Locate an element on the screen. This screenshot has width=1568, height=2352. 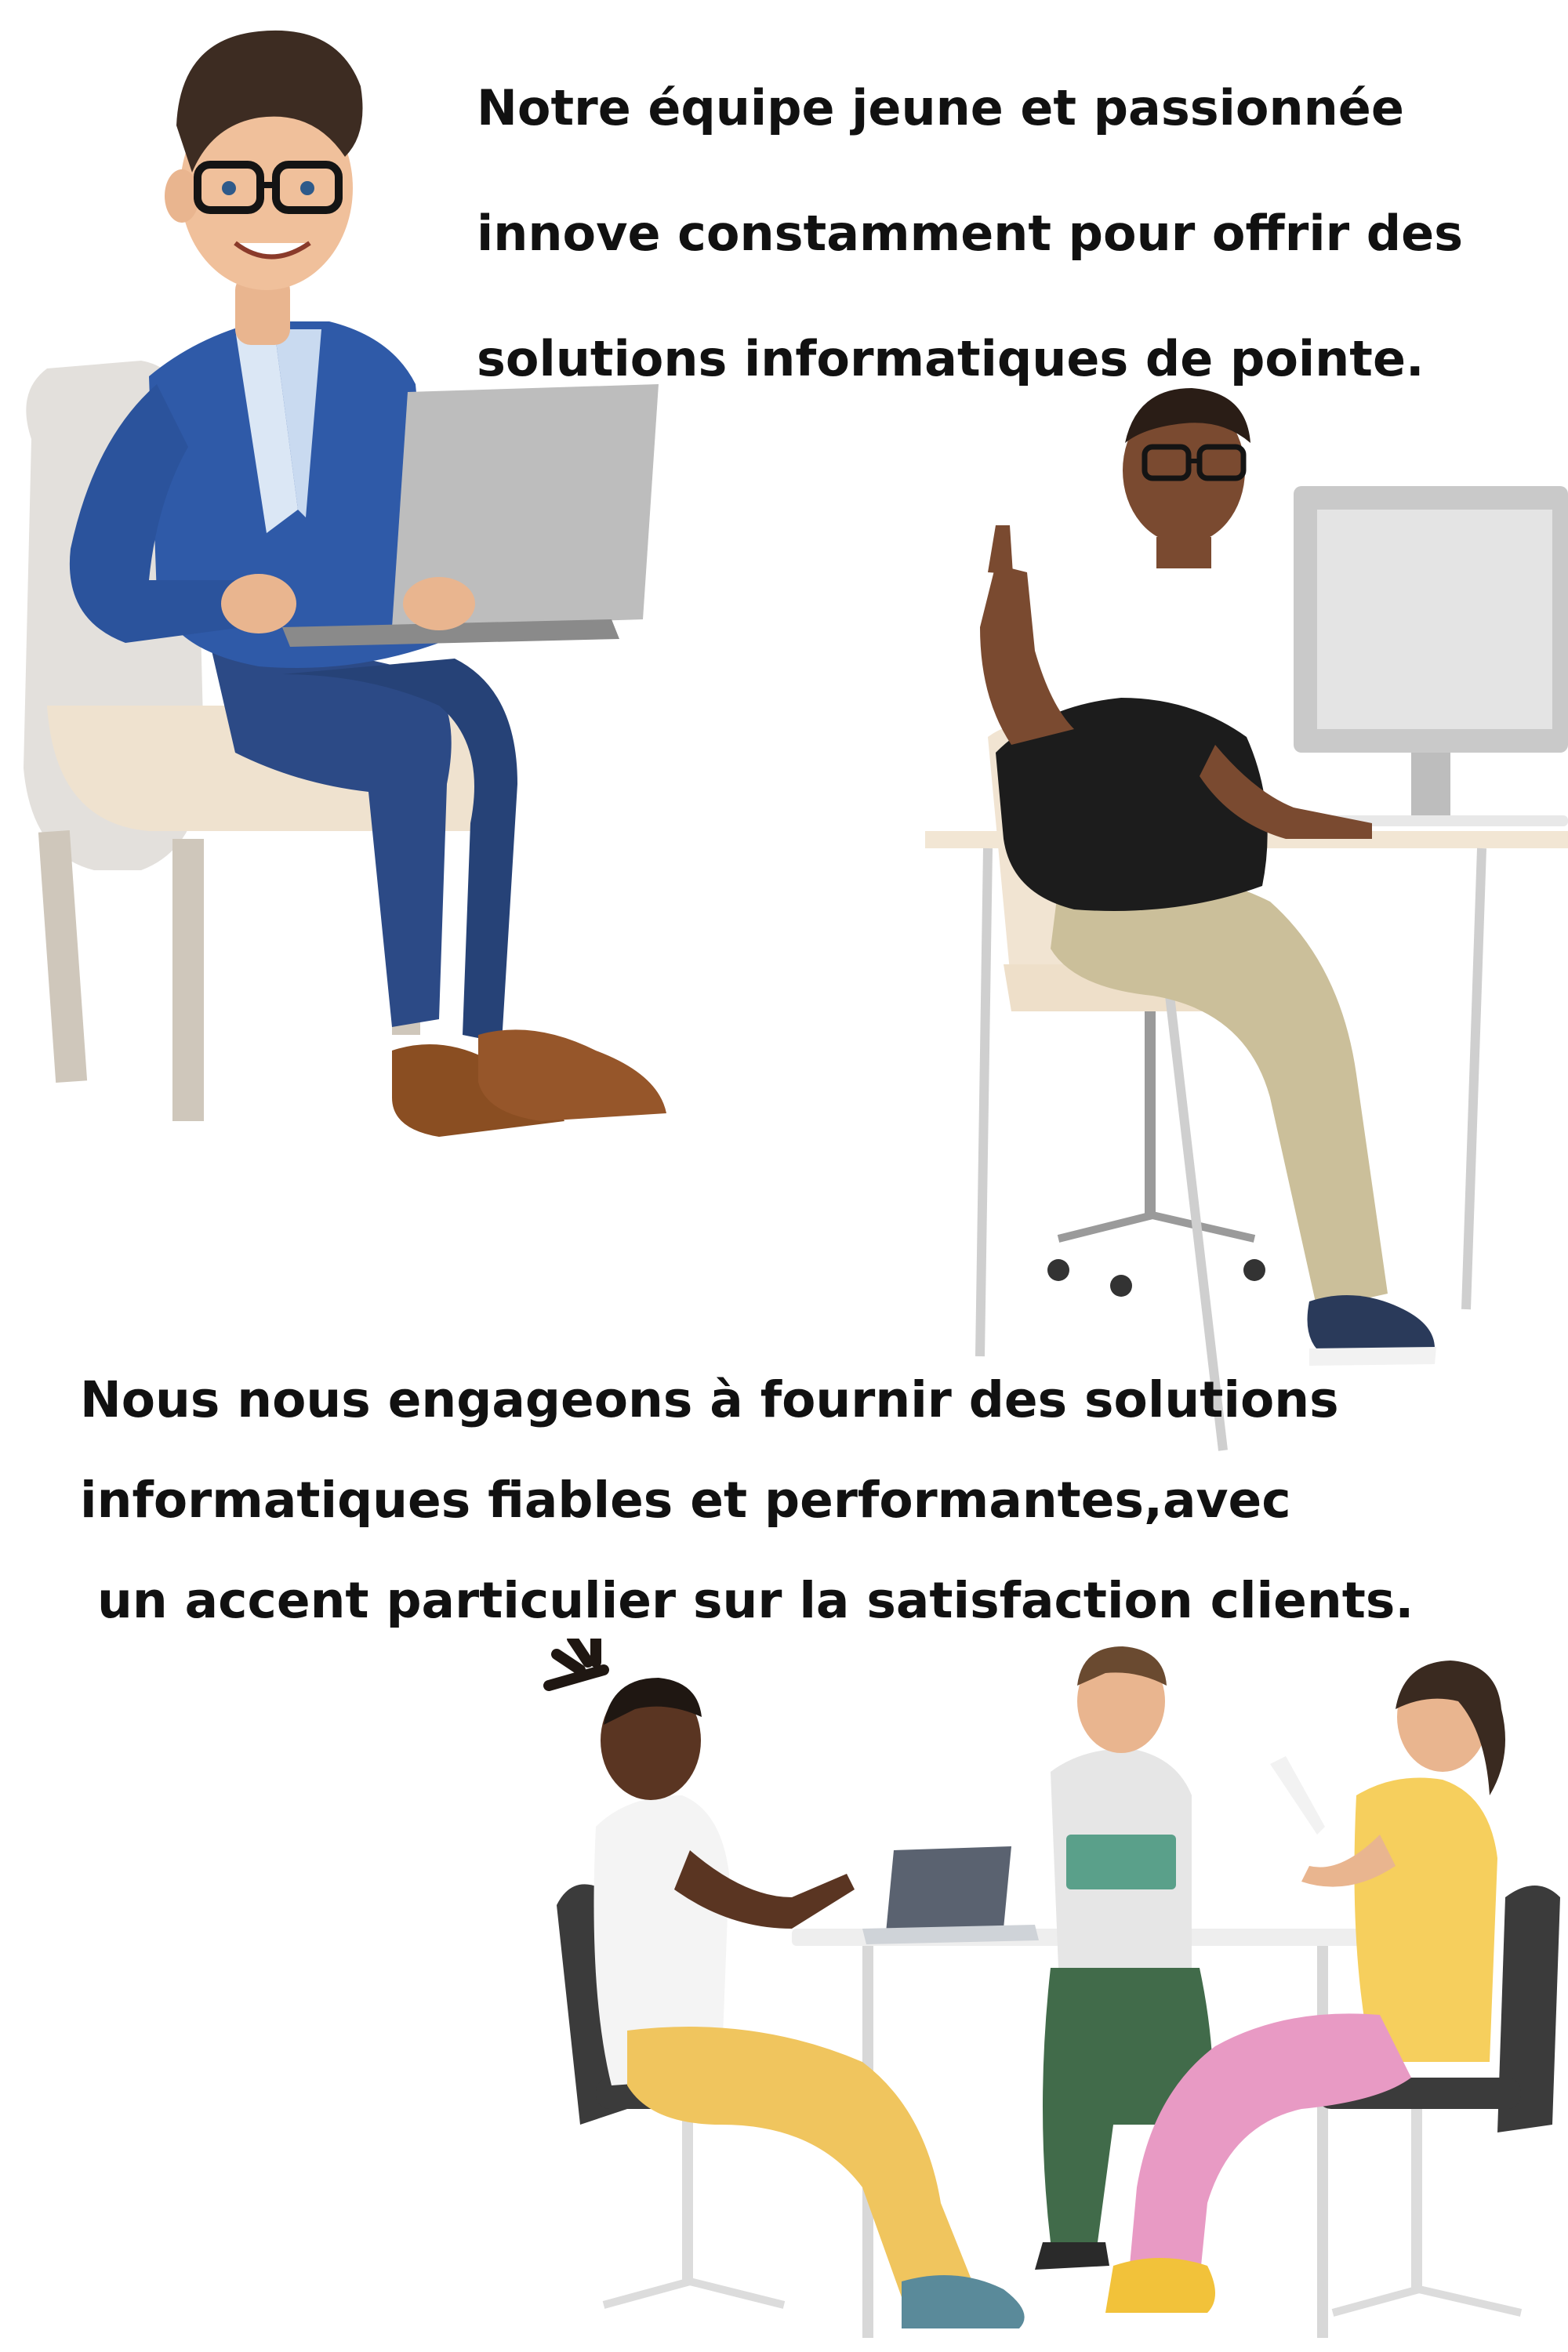
intro-line-2: innove constamment pour offrir des is located at coordinates (971, 233).